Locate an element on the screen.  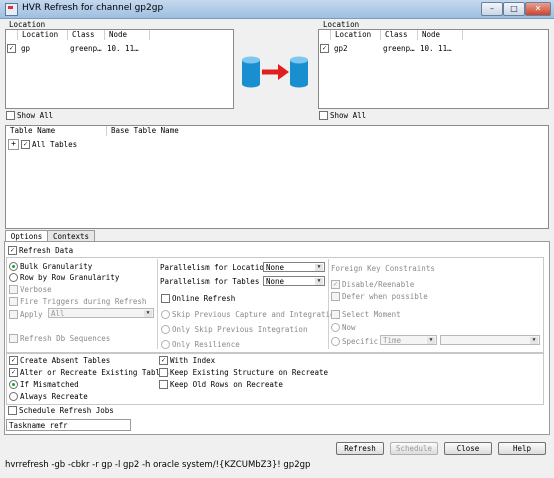
bulk-granularity-label: Bulk Granularity is located at coordinates (56, 266).